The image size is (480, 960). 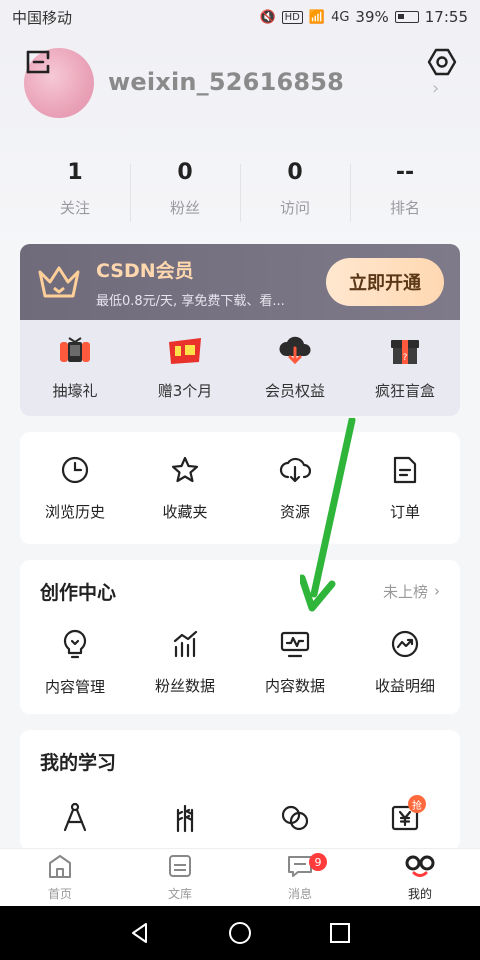 What do you see at coordinates (442, 62) in the screenshot?
I see `settings-icon` at bounding box center [442, 62].